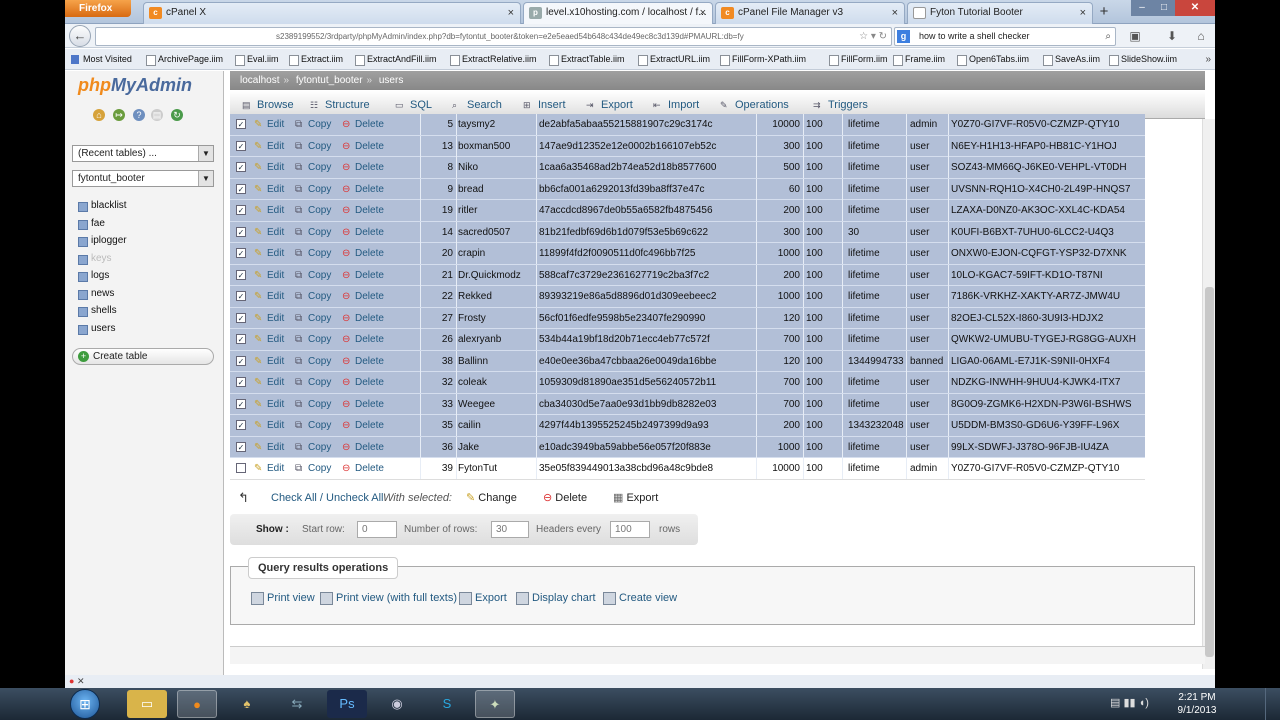 This screenshot has height=720, width=1280. I want to click on bookmark-item: Open6Tabs.iim, so click(993, 59).